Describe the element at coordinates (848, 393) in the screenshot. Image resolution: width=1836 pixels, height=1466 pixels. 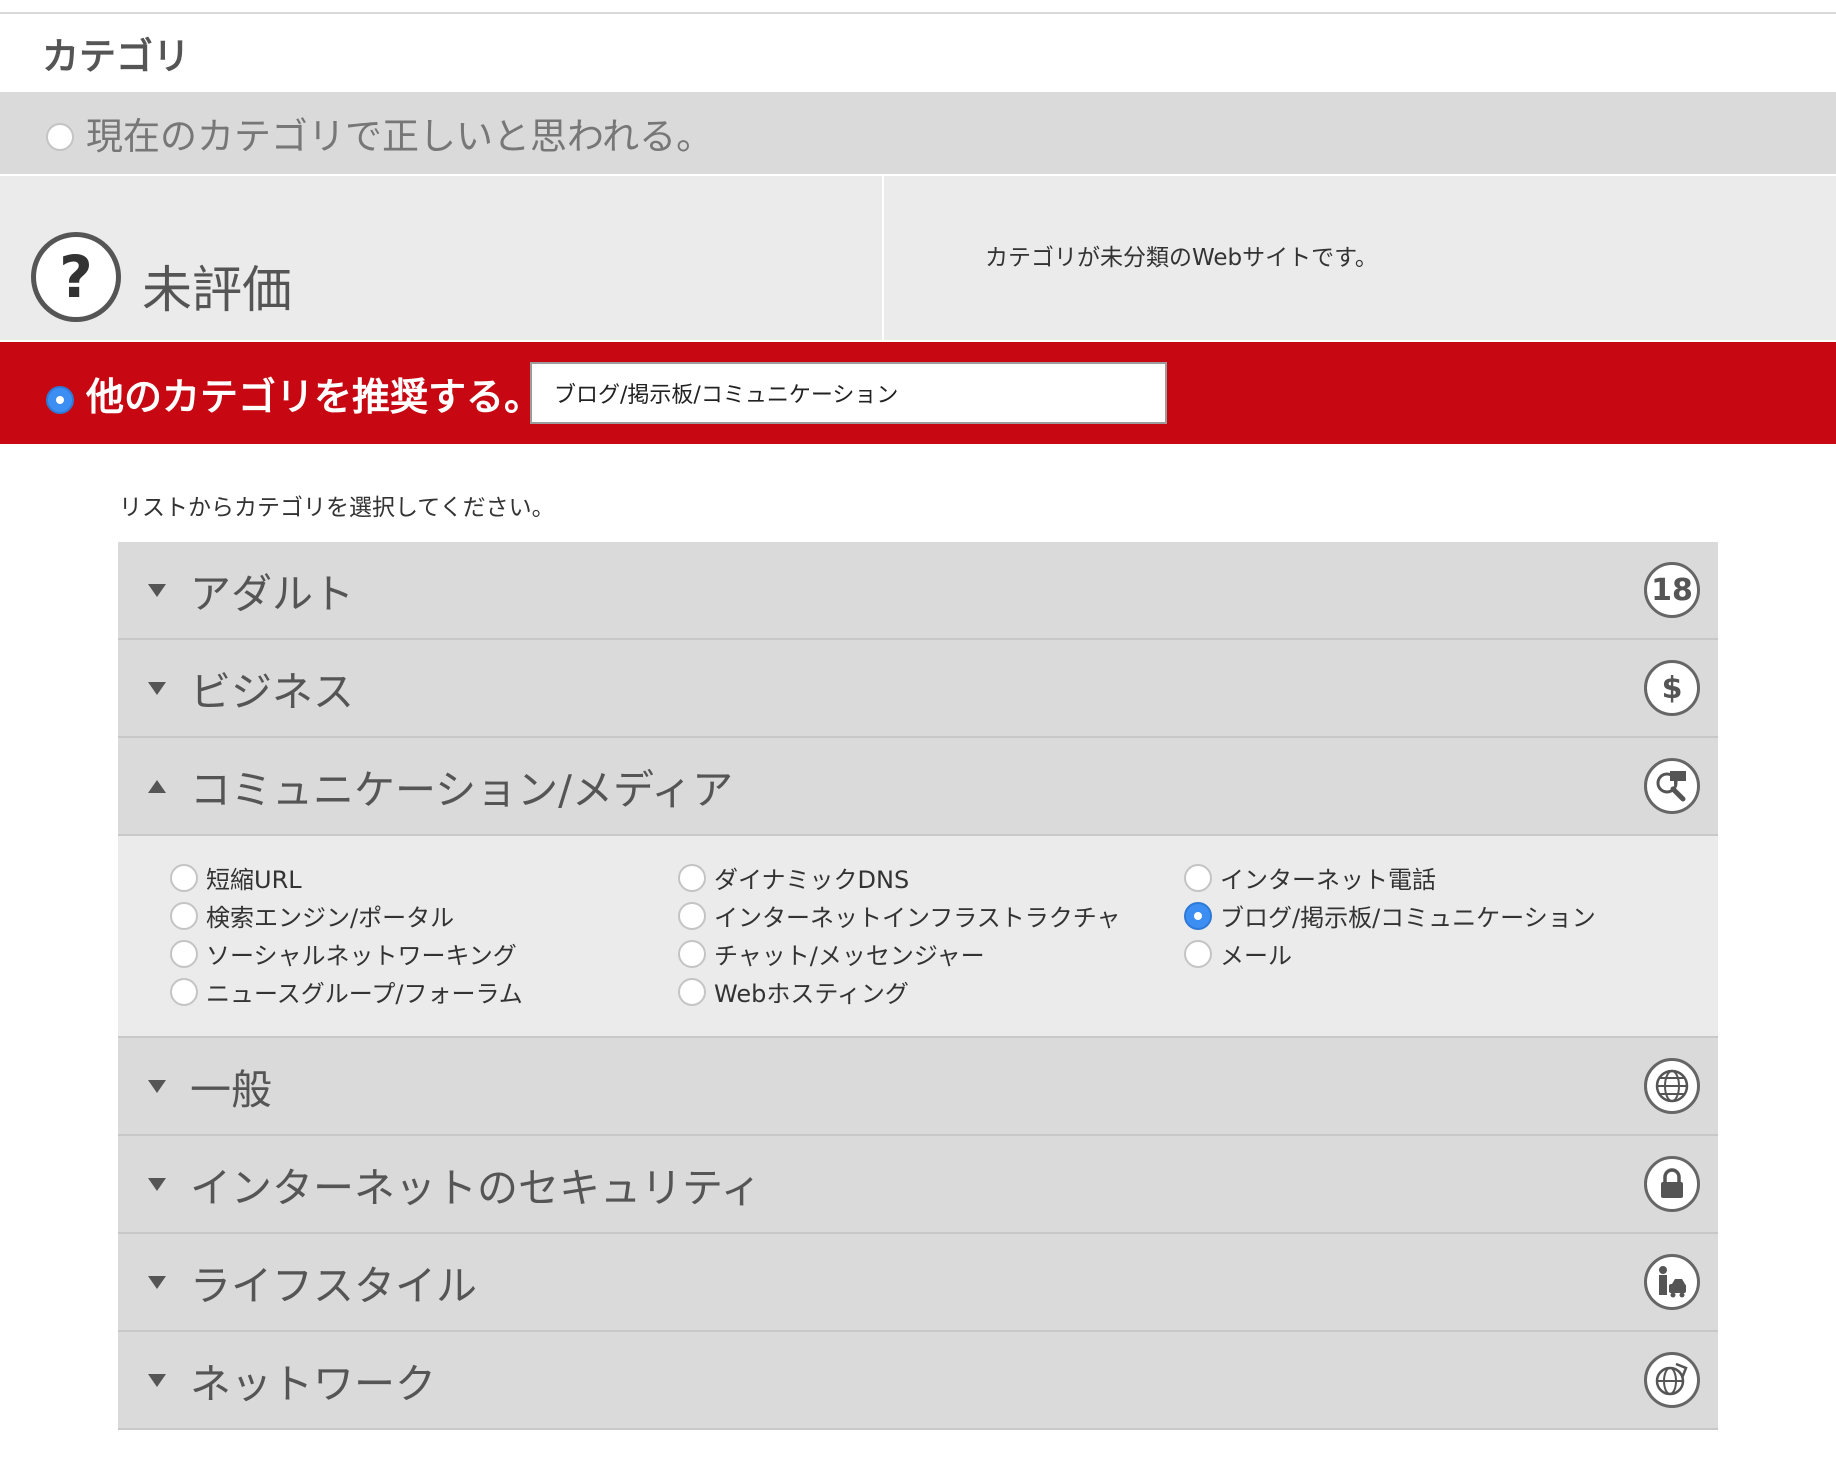
I see `selected-category-field: ブログ/掲示板/コミュニケーション` at that location.